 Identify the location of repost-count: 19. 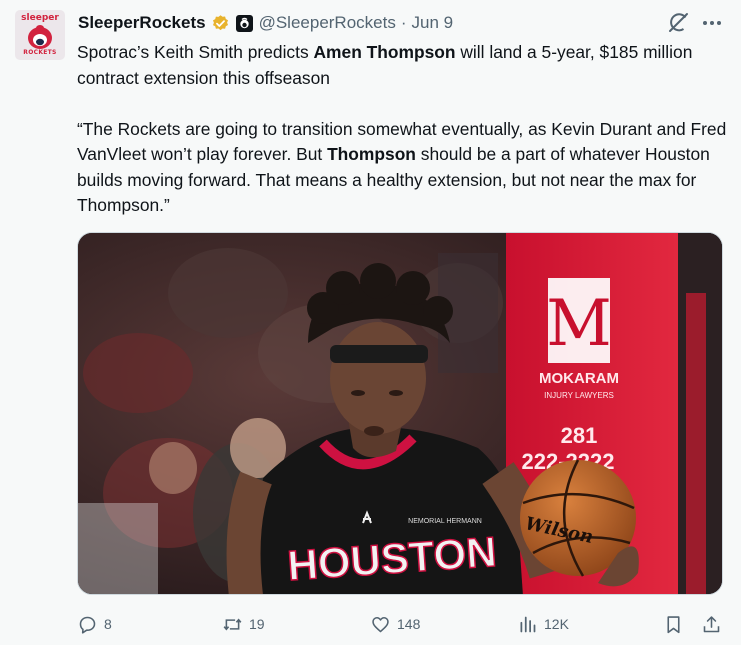
(257, 624).